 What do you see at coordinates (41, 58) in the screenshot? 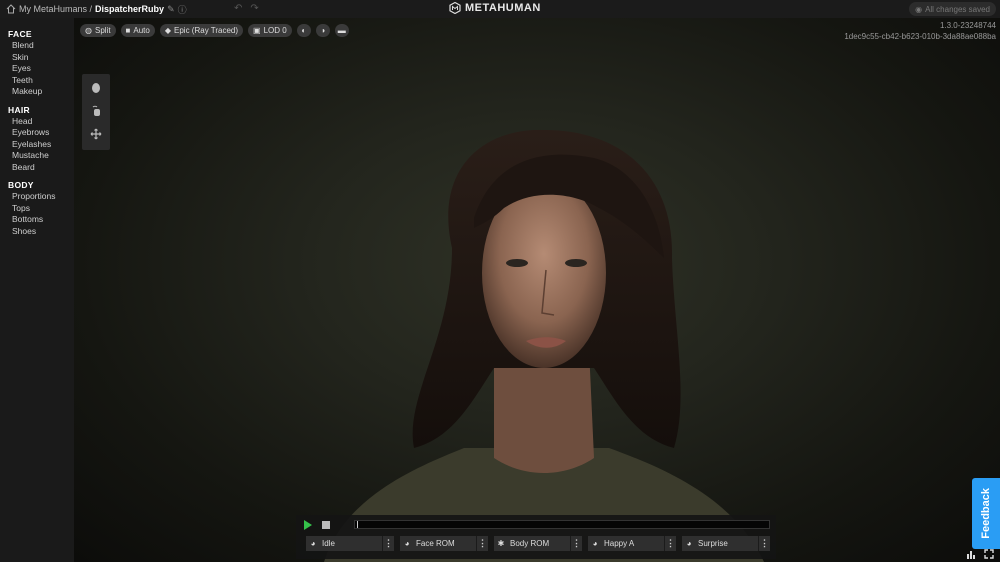
I see `sidebar-item-skin: Skin` at bounding box center [41, 58].